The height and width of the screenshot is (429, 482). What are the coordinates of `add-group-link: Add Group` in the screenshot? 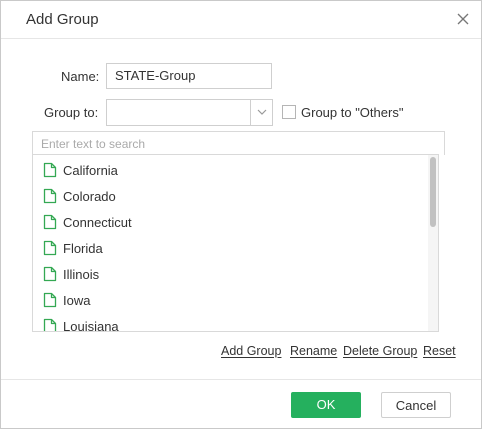 It's located at (251, 351).